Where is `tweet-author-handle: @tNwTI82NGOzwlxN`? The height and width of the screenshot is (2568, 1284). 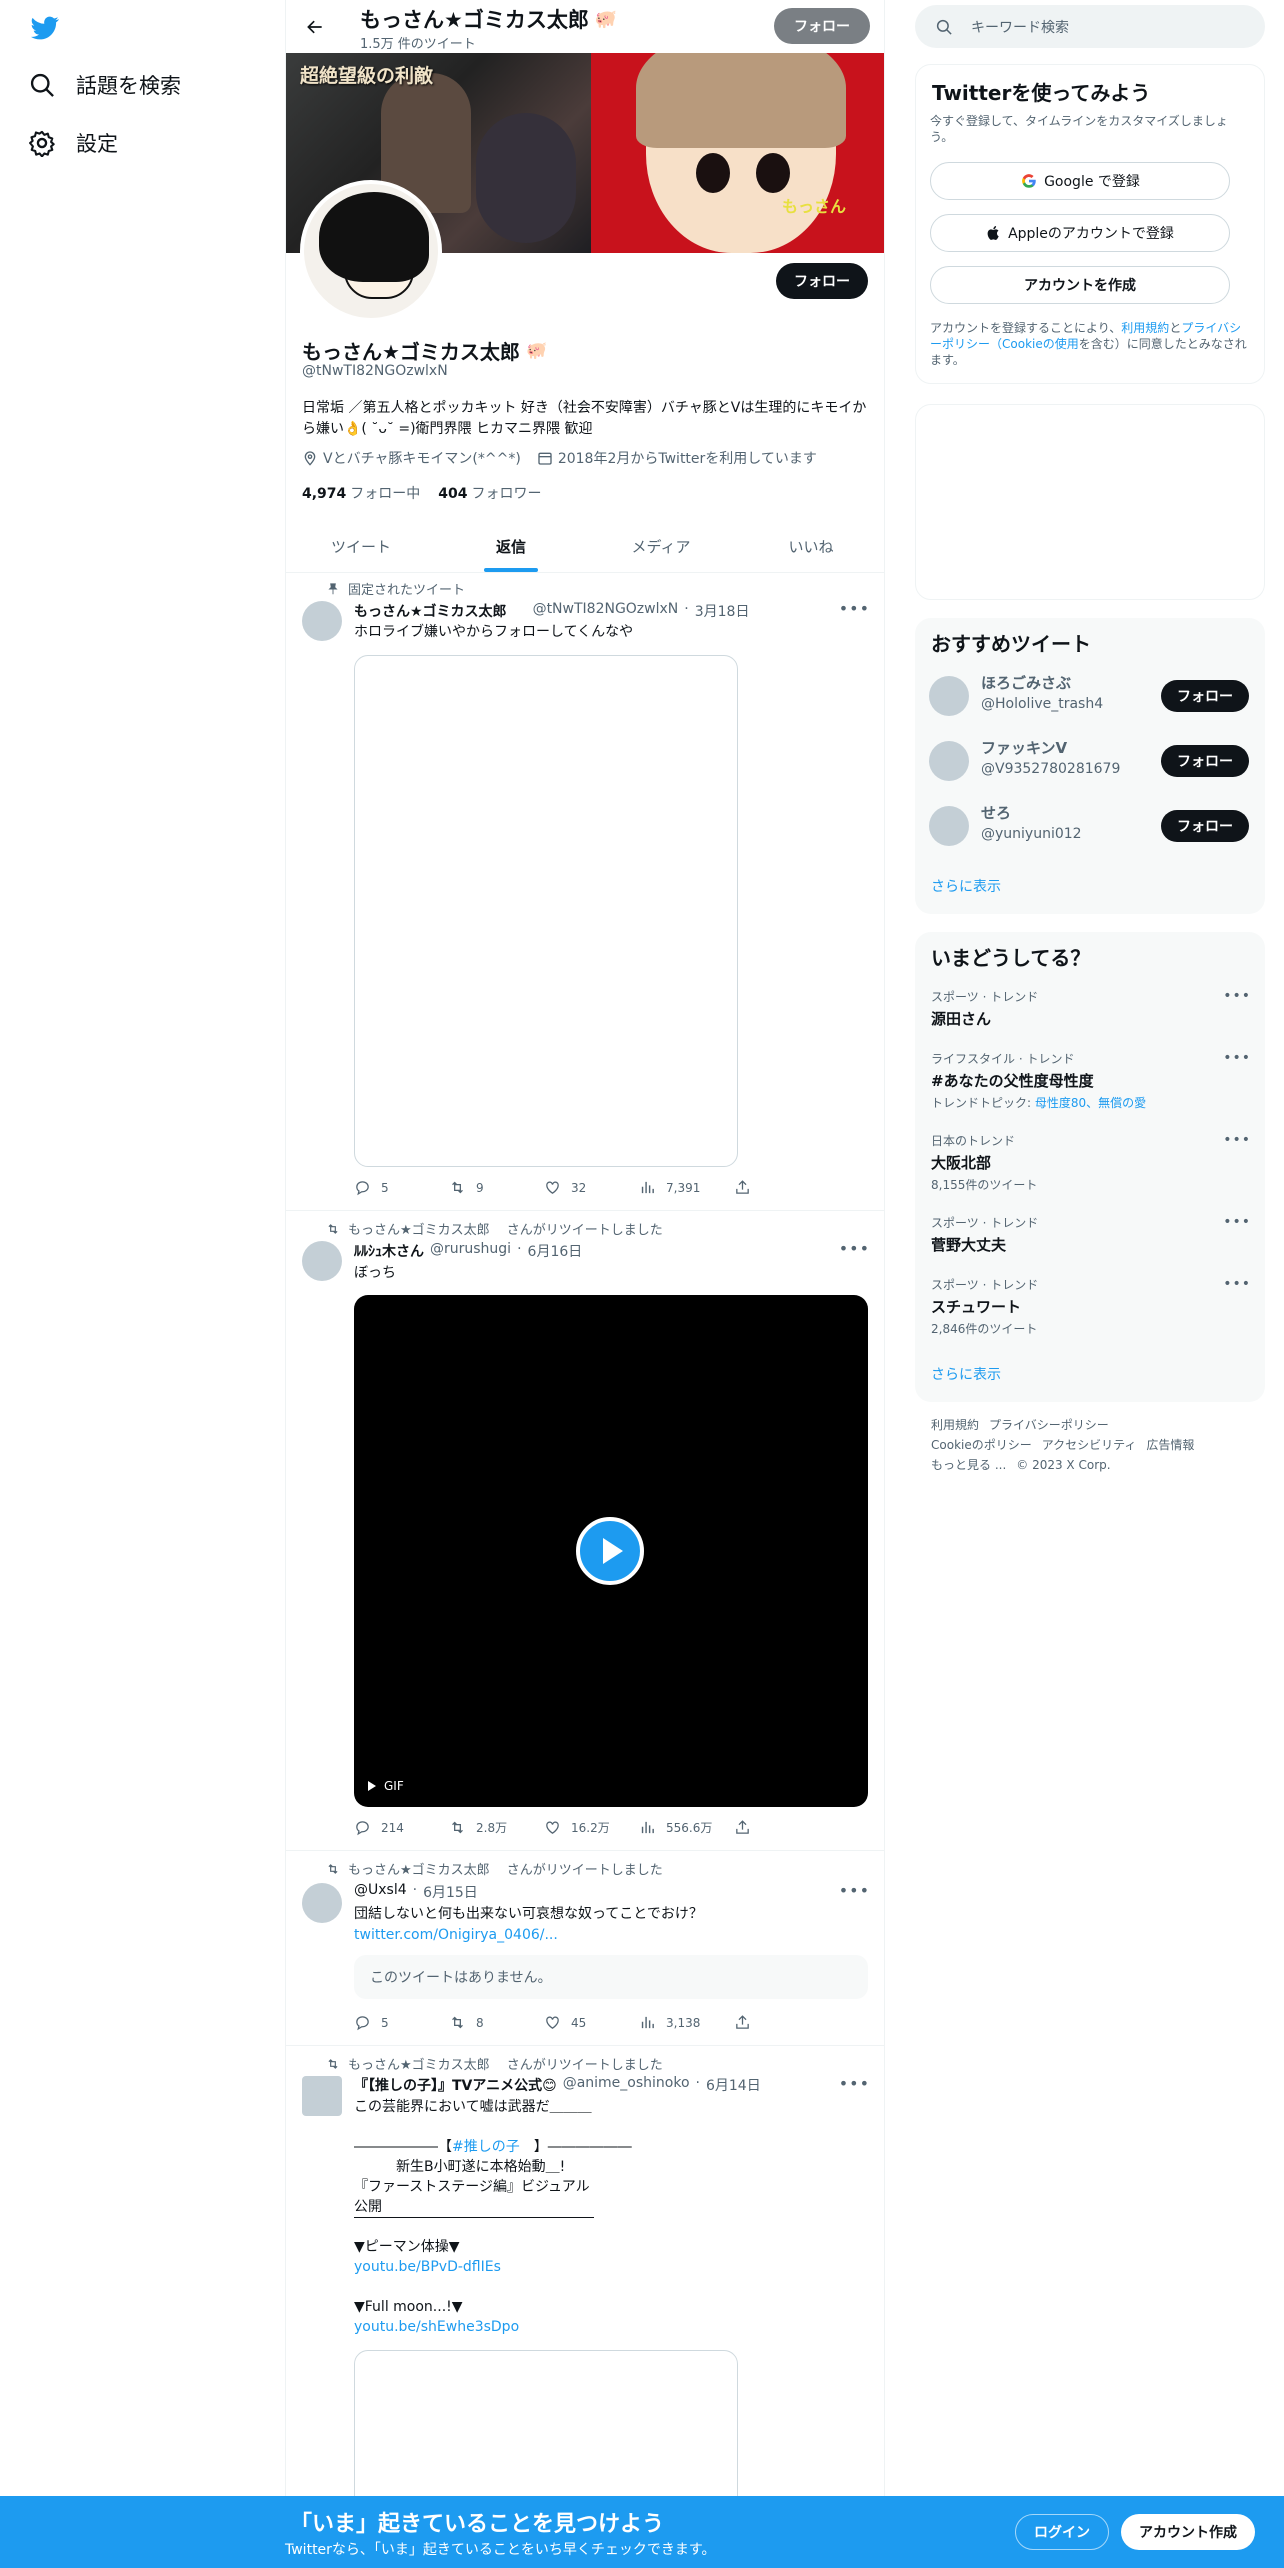 tweet-author-handle: @tNwTI82NGOzwlxN is located at coordinates (606, 611).